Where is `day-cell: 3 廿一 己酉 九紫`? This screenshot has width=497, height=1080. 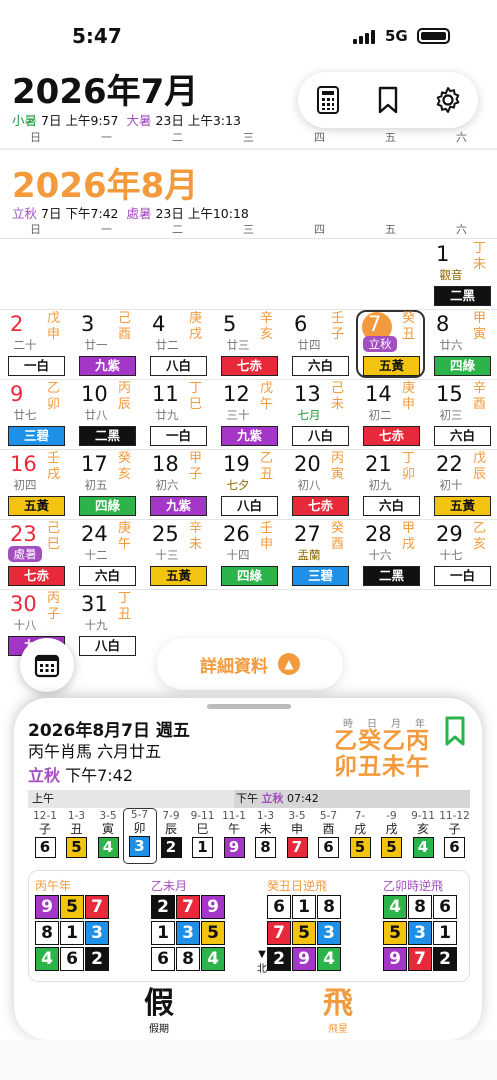 day-cell: 3 廿一 己酉 九紫 is located at coordinates (106, 345).